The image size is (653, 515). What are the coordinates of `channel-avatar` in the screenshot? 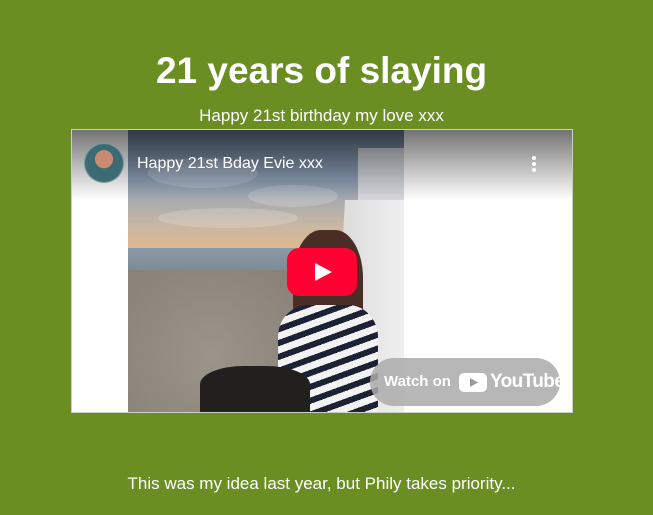 It's located at (104, 163).